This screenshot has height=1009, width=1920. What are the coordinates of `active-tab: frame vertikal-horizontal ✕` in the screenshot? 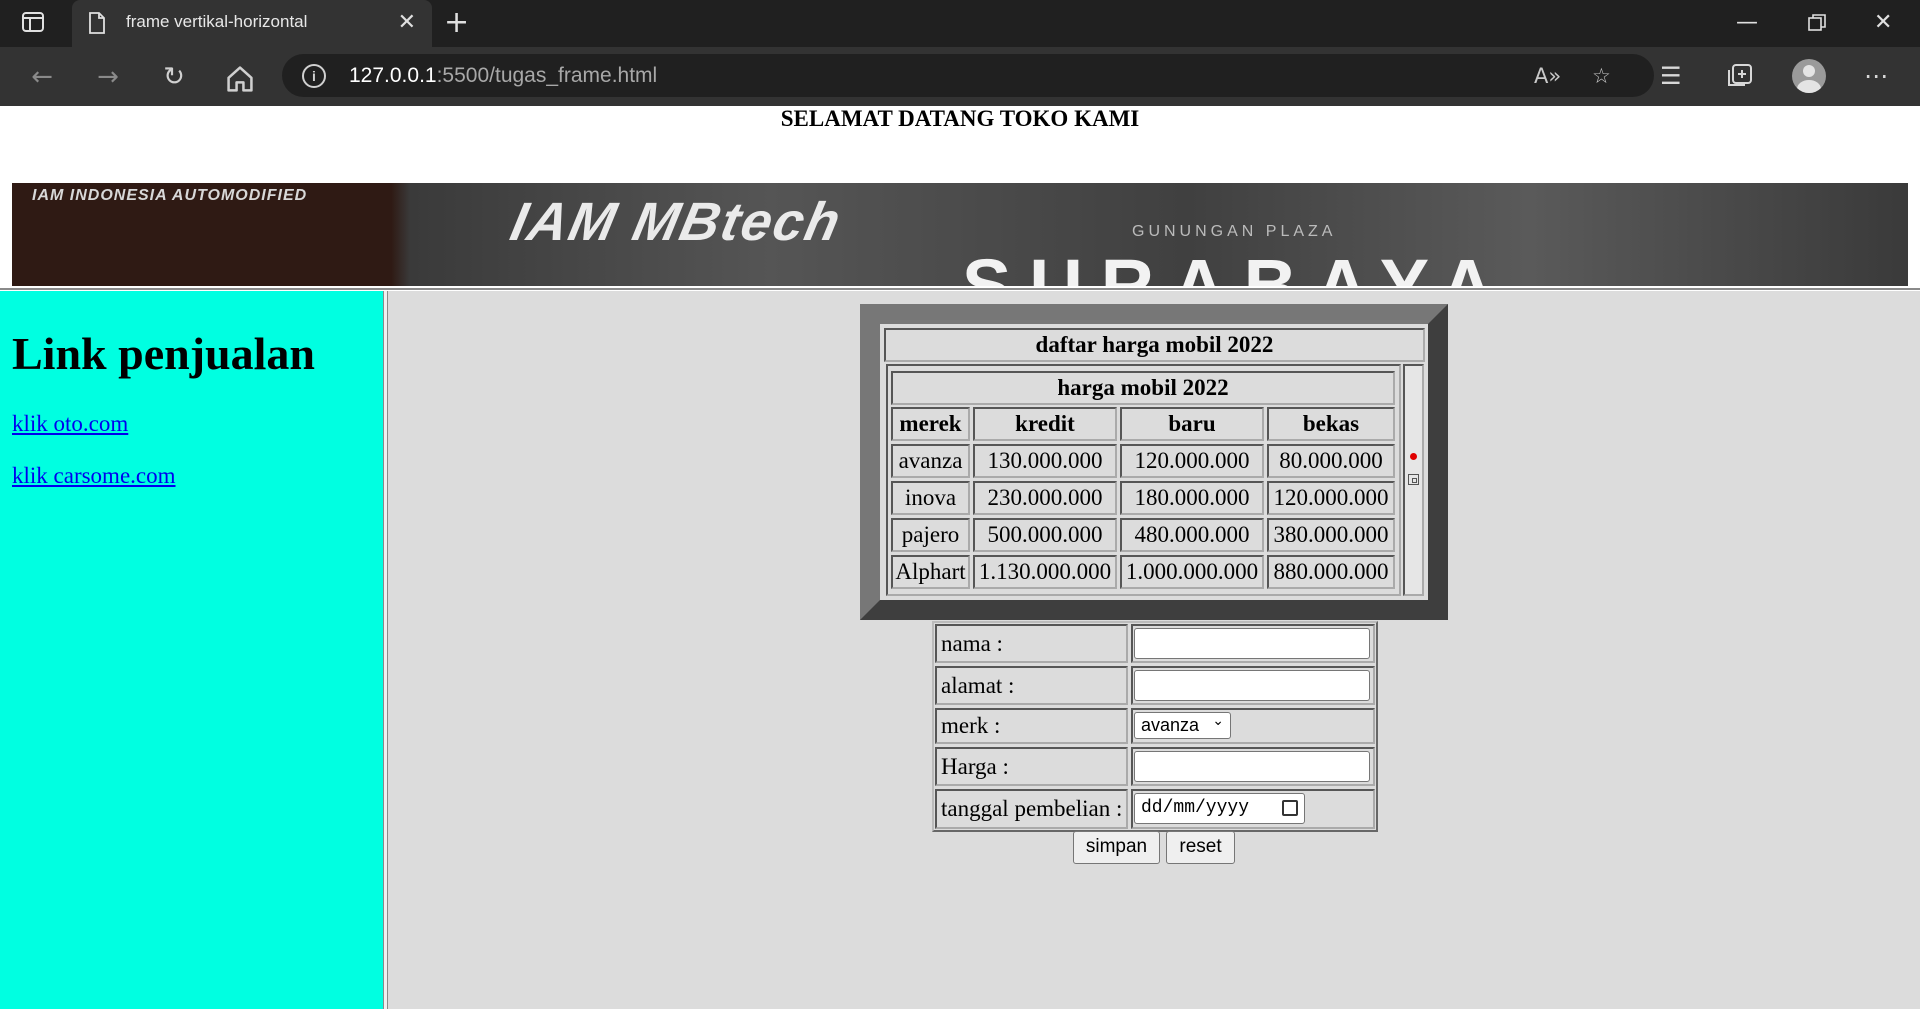 It's located at (252, 23).